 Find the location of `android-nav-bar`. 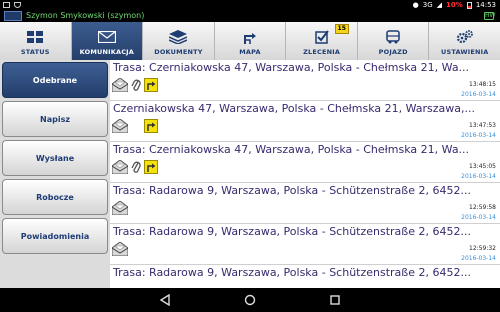

android-nav-bar is located at coordinates (250, 300).